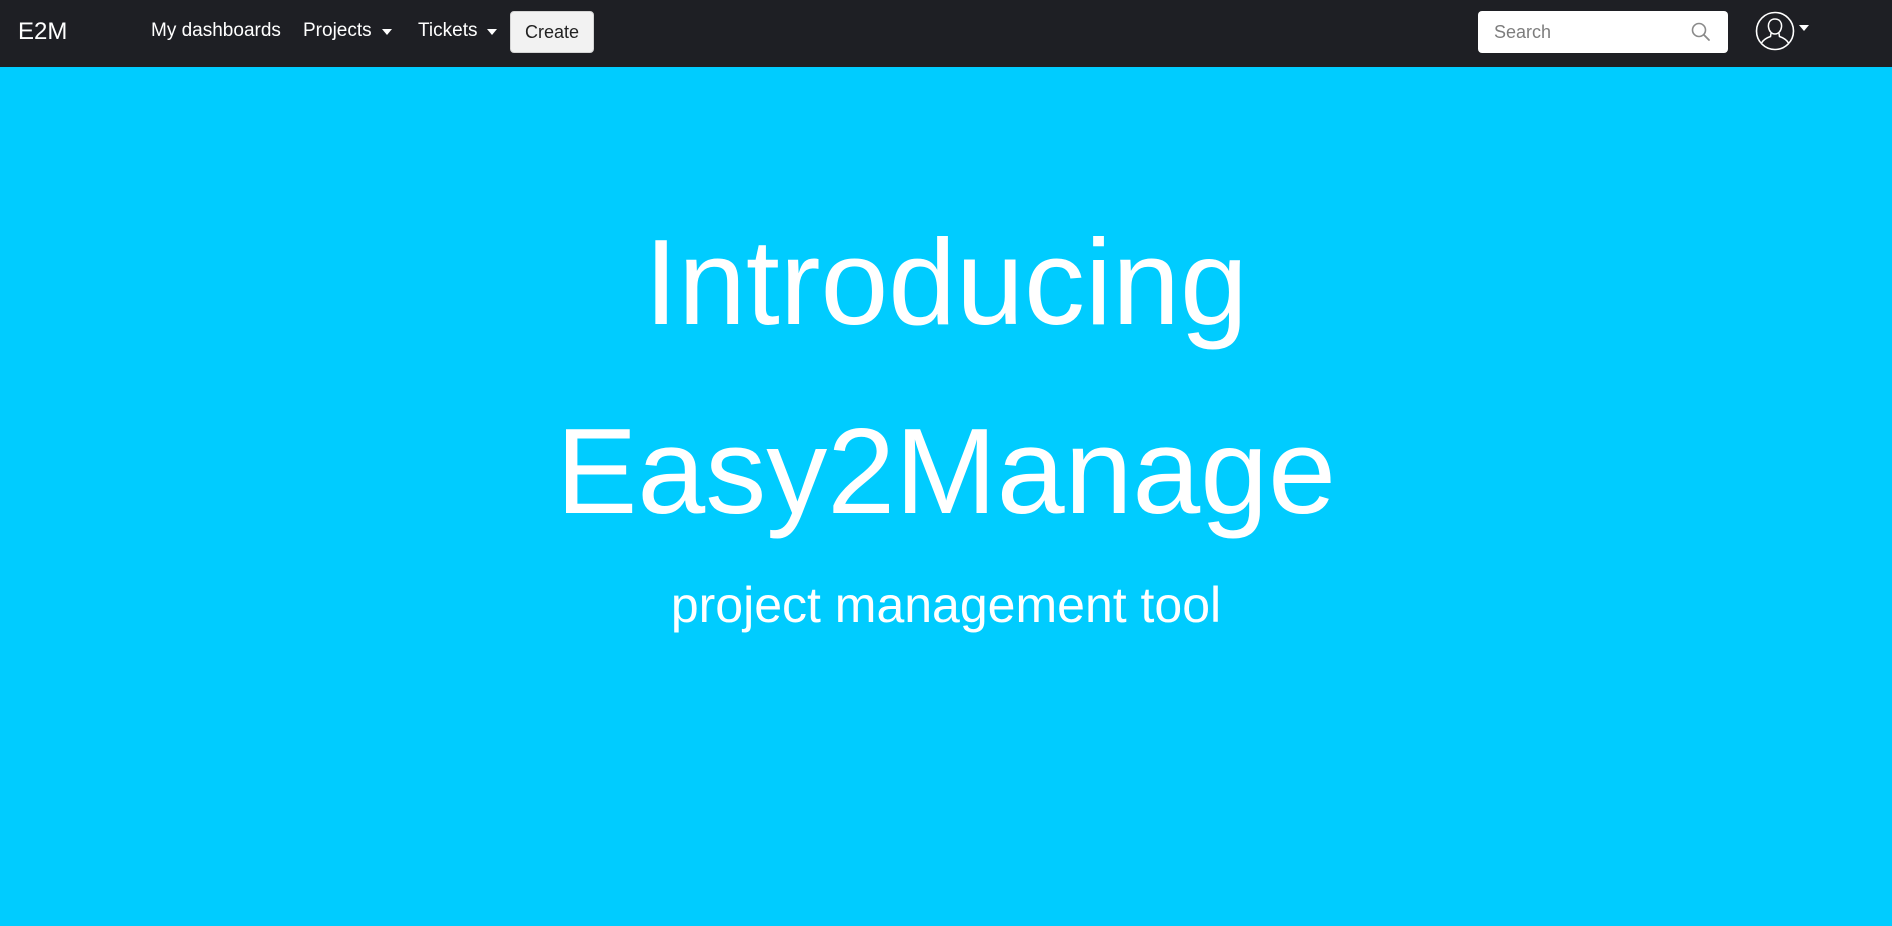 The height and width of the screenshot is (926, 1892). I want to click on nav-tickets-dropdown: Tickets, so click(458, 31).